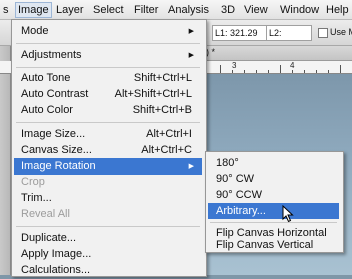 This screenshot has width=352, height=279. What do you see at coordinates (58, 166) in the screenshot?
I see `menu-item-label: Image Rotation` at bounding box center [58, 166].